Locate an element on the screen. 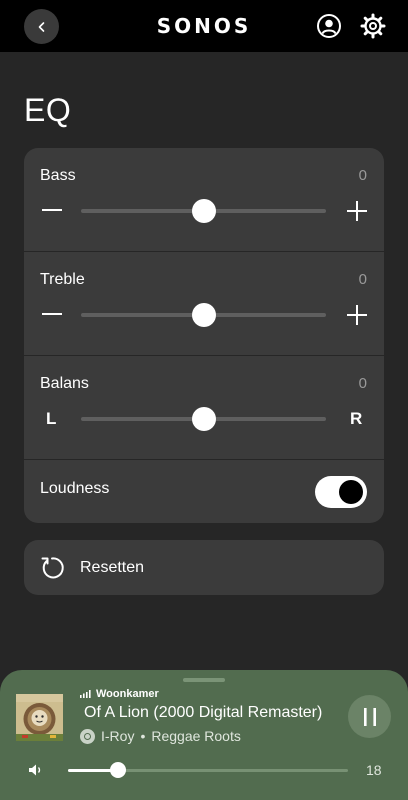 The image size is (408, 800). drag-handle is located at coordinates (204, 680).